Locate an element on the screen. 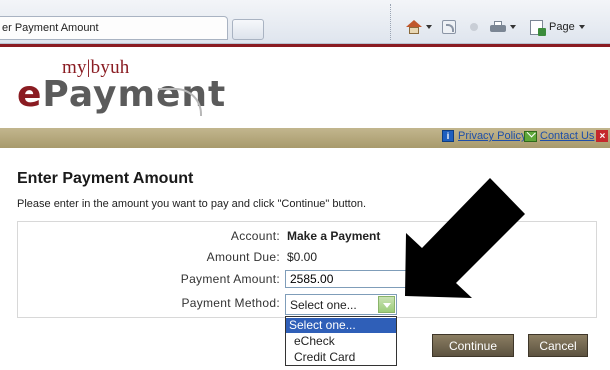 The height and width of the screenshot is (370, 610). annotation-arrow is located at coordinates (465, 238).